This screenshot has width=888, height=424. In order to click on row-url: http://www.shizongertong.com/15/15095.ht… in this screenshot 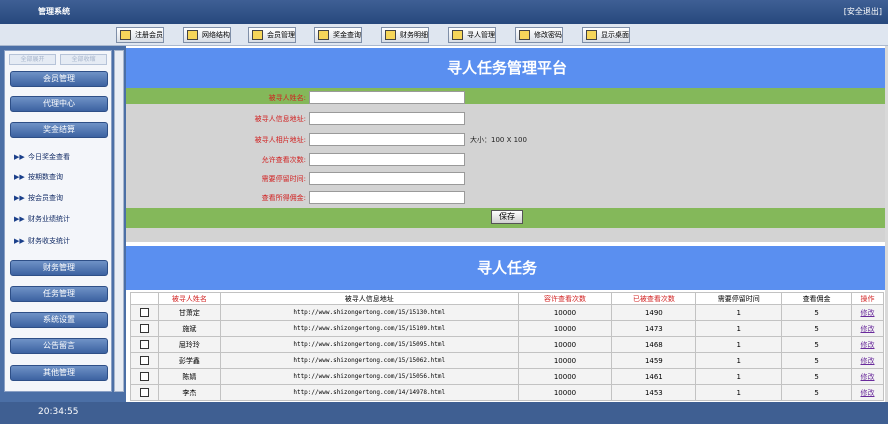, I will do `click(369, 344)`.